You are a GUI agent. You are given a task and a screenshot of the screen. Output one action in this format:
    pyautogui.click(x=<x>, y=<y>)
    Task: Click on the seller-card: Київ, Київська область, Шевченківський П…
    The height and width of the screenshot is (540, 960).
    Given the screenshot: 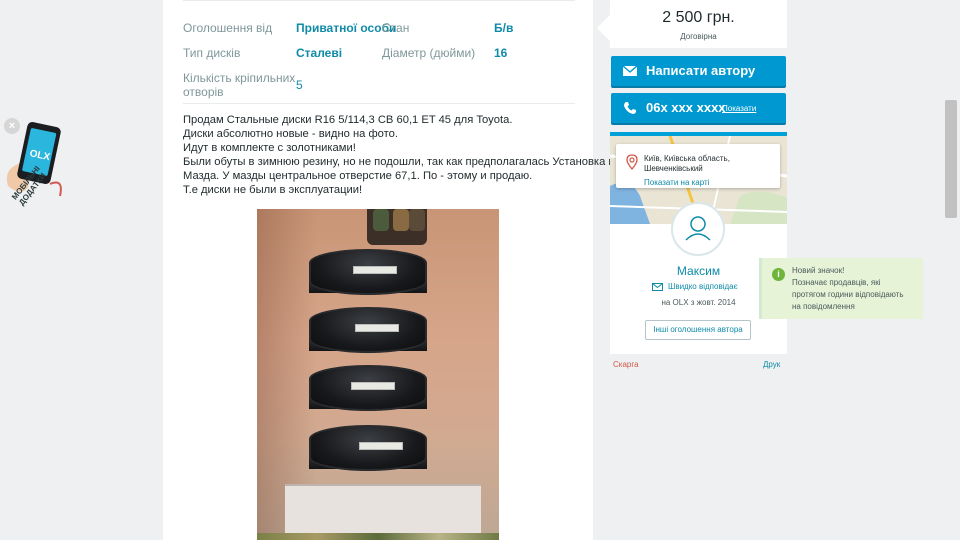 What is the action you would take?
    pyautogui.click(x=698, y=243)
    